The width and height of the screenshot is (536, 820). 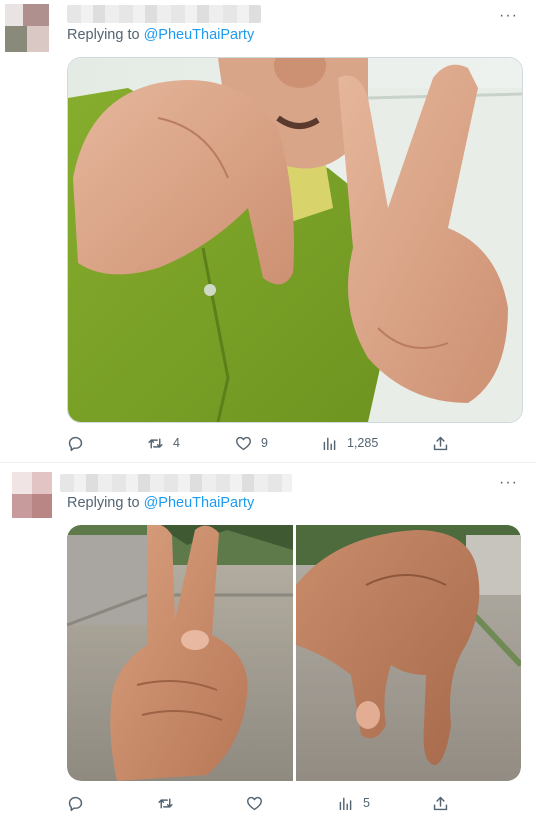 What do you see at coordinates (353, 803) in the screenshot?
I see `views-button: 5` at bounding box center [353, 803].